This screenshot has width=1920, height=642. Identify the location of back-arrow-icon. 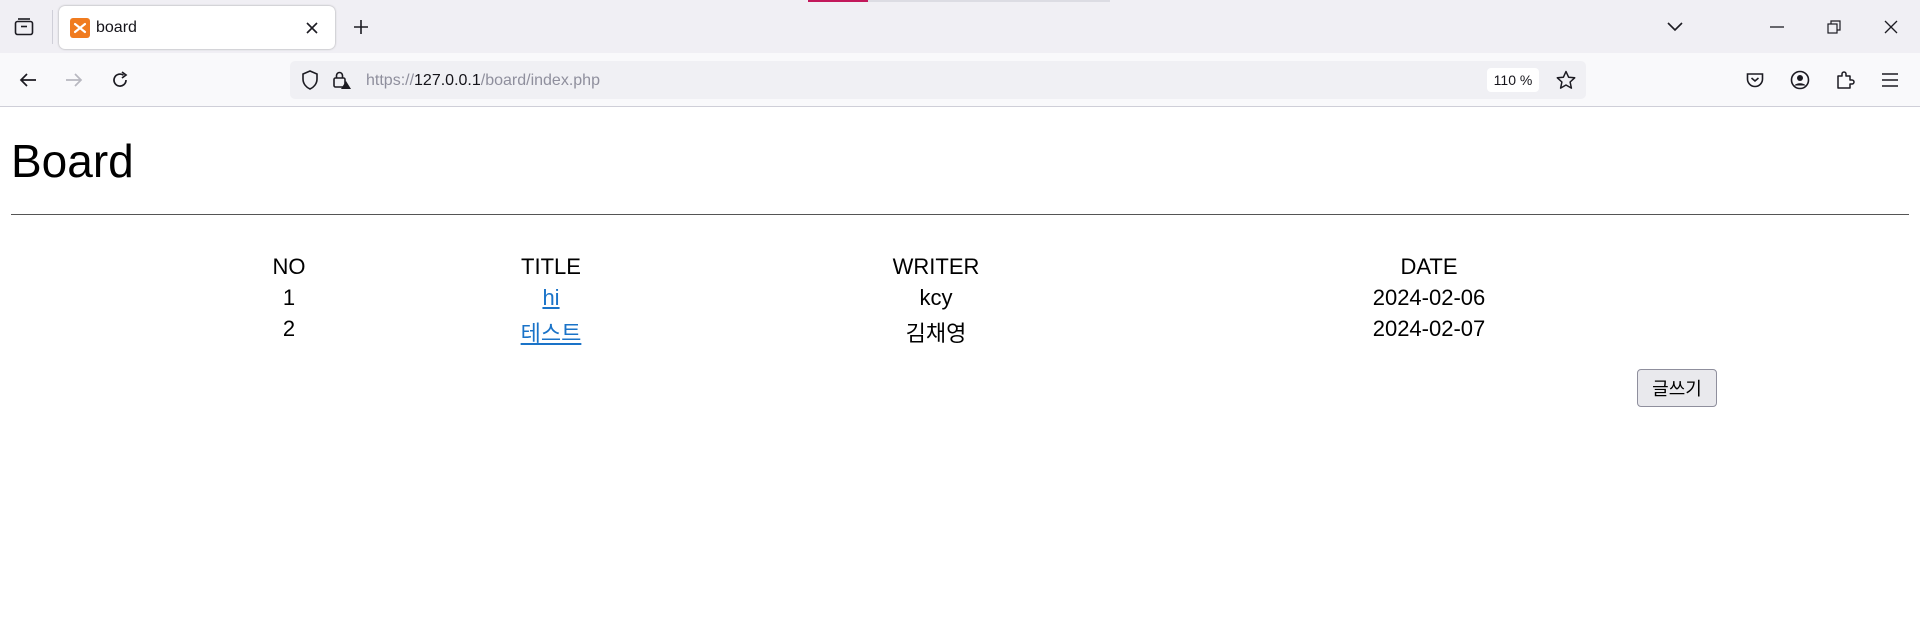
(28, 80).